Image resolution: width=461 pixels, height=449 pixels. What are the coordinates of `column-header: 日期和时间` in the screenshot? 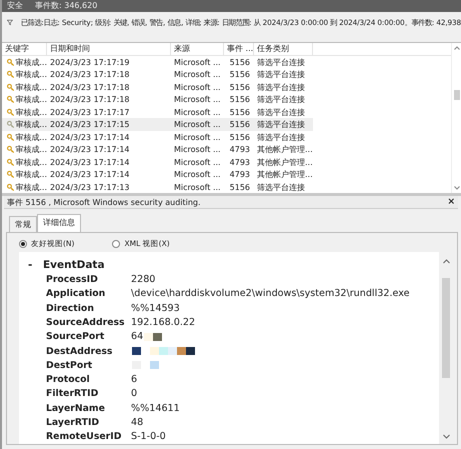 It's located at (109, 48).